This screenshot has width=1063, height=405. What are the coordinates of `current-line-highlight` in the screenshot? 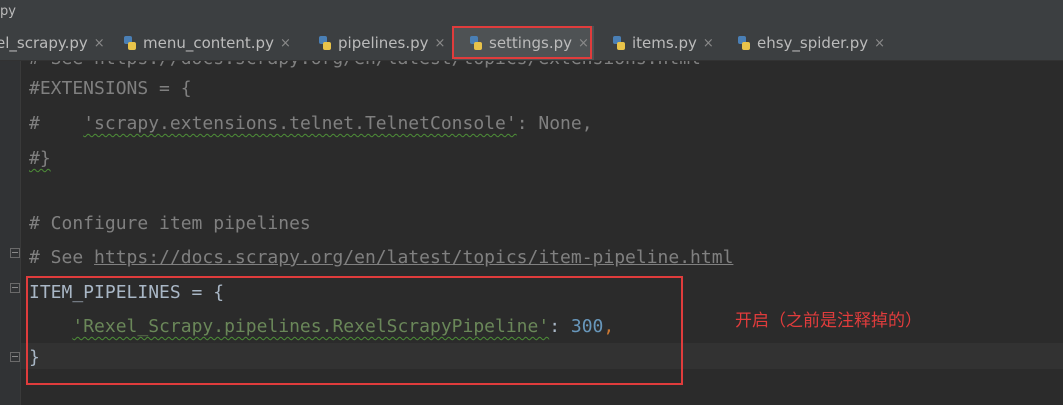 It's located at (542, 356).